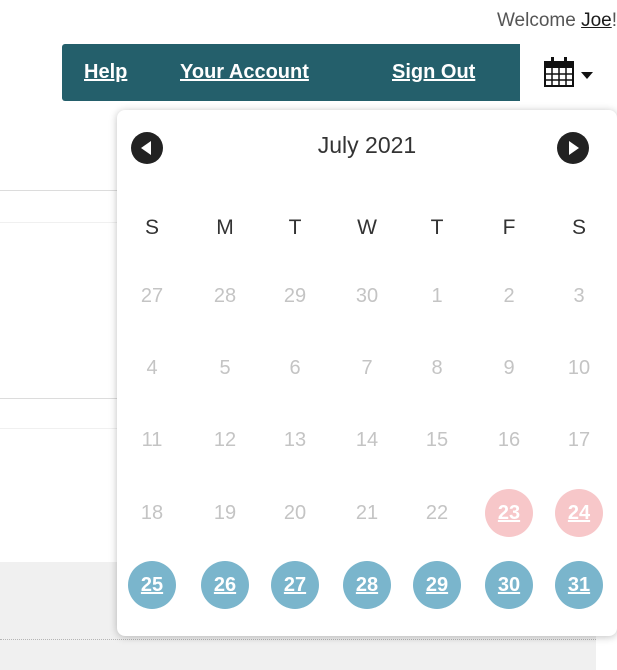 This screenshot has width=617, height=670. What do you see at coordinates (152, 296) in the screenshot?
I see `calendar-day: 27` at bounding box center [152, 296].